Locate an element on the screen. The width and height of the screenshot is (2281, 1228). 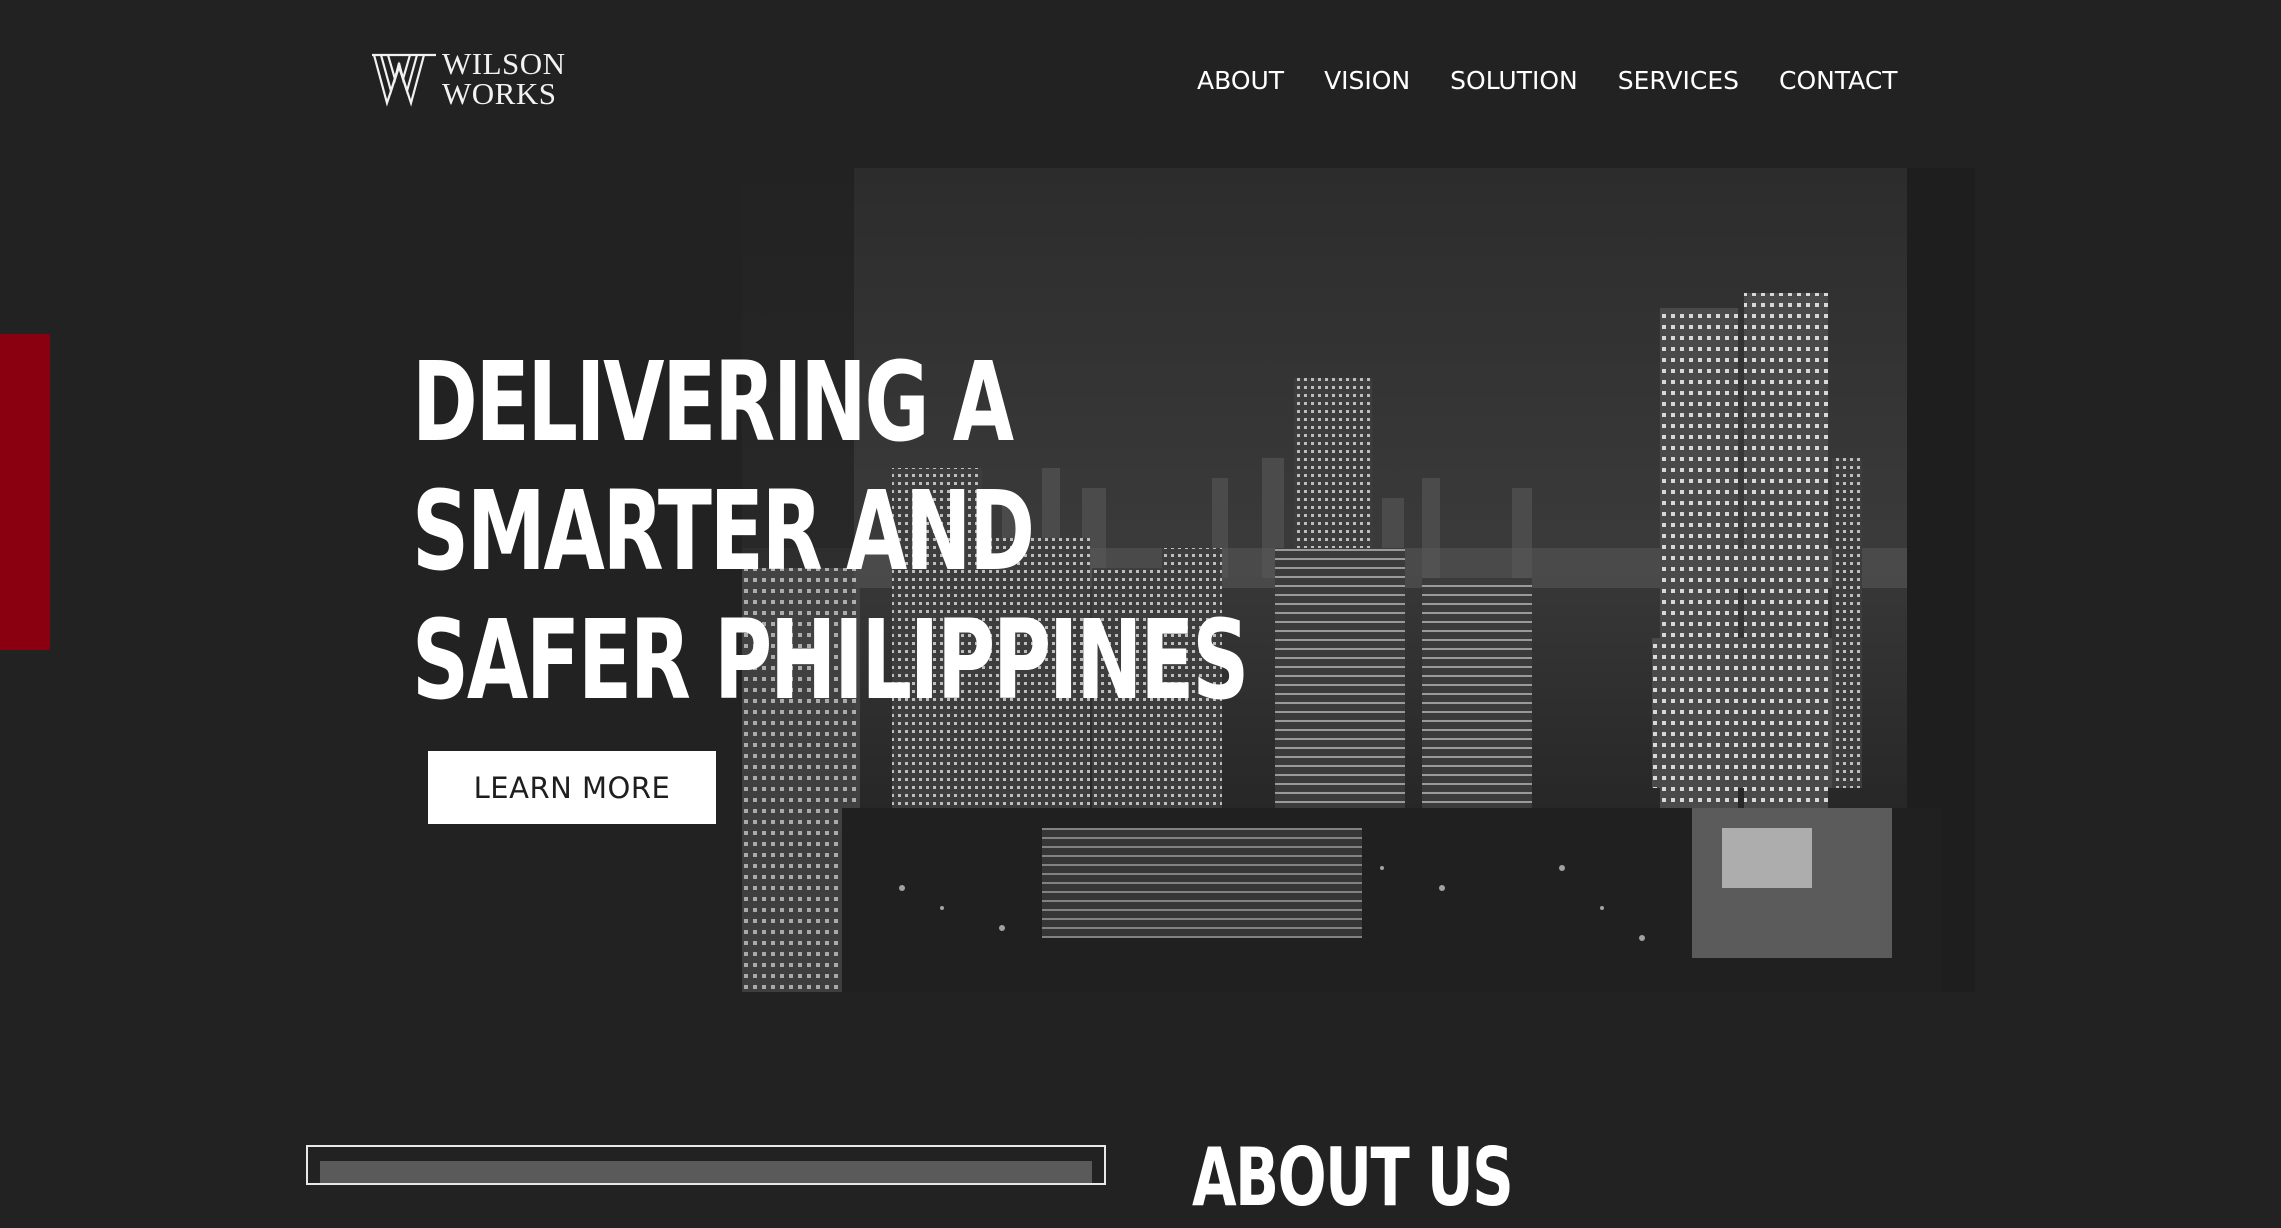
logo-wordmark: WILSON WORKS is located at coordinates (504, 78).